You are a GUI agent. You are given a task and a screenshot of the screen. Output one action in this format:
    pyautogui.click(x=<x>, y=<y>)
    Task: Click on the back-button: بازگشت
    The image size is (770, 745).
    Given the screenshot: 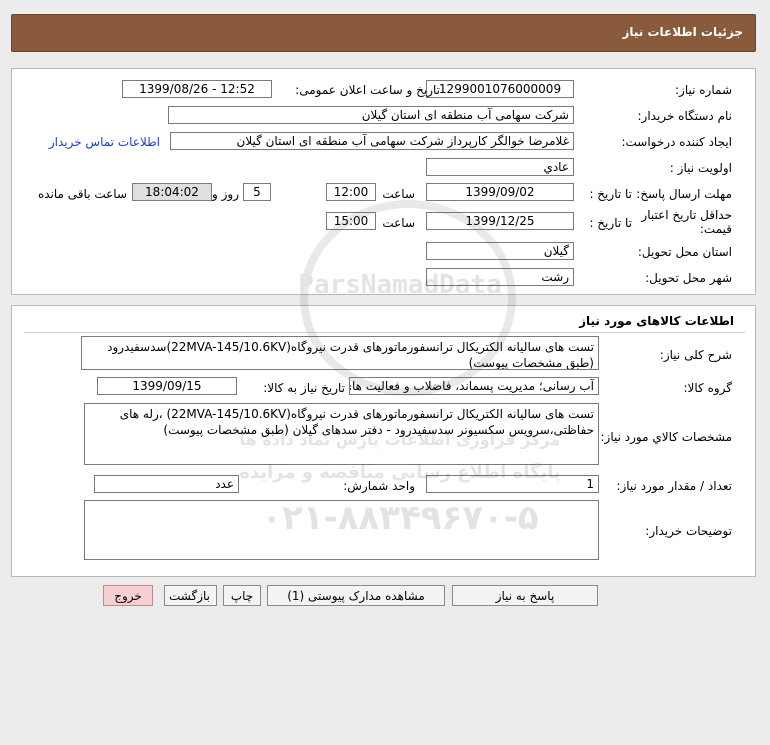 What is the action you would take?
    pyautogui.click(x=190, y=595)
    